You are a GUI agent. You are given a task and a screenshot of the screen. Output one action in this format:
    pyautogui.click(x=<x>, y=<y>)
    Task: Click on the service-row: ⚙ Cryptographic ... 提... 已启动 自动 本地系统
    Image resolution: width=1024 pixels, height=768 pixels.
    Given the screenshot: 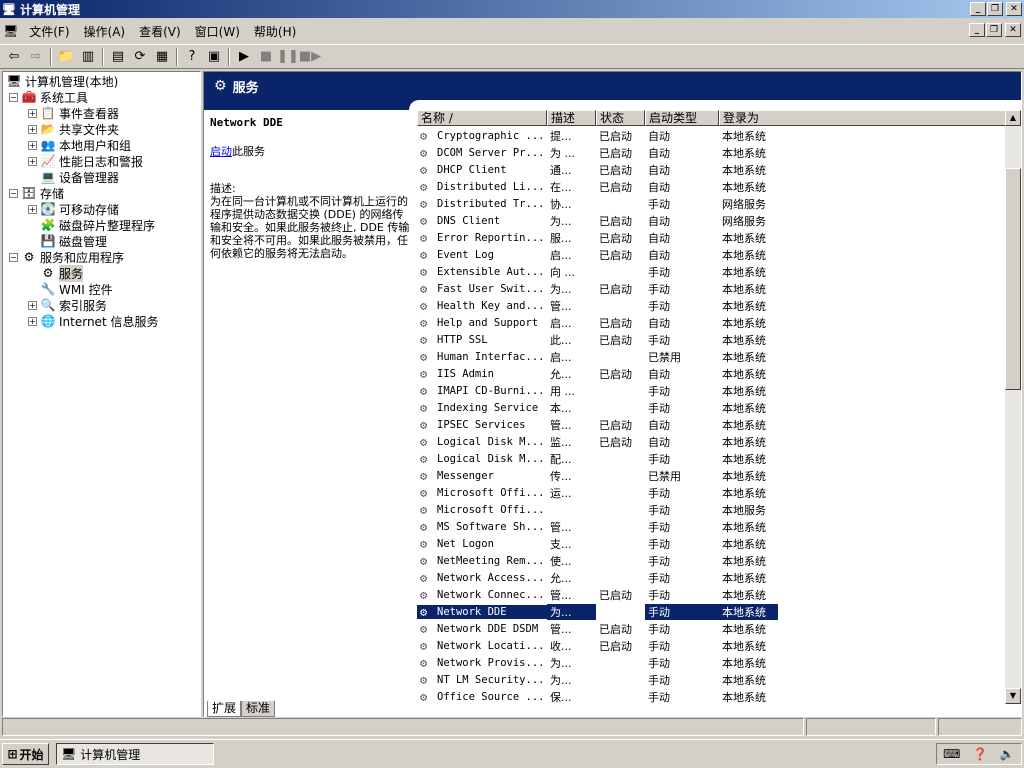 What is the action you would take?
    pyautogui.click(x=712, y=135)
    